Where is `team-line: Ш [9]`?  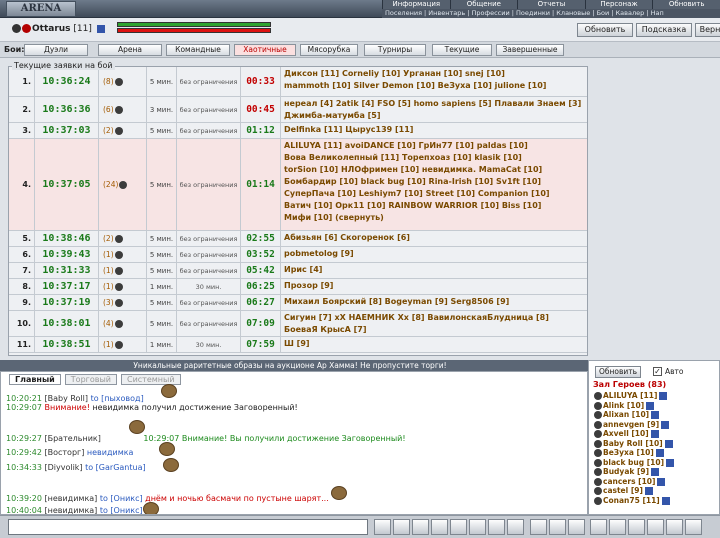 team-line: Ш [9] is located at coordinates (434, 344).